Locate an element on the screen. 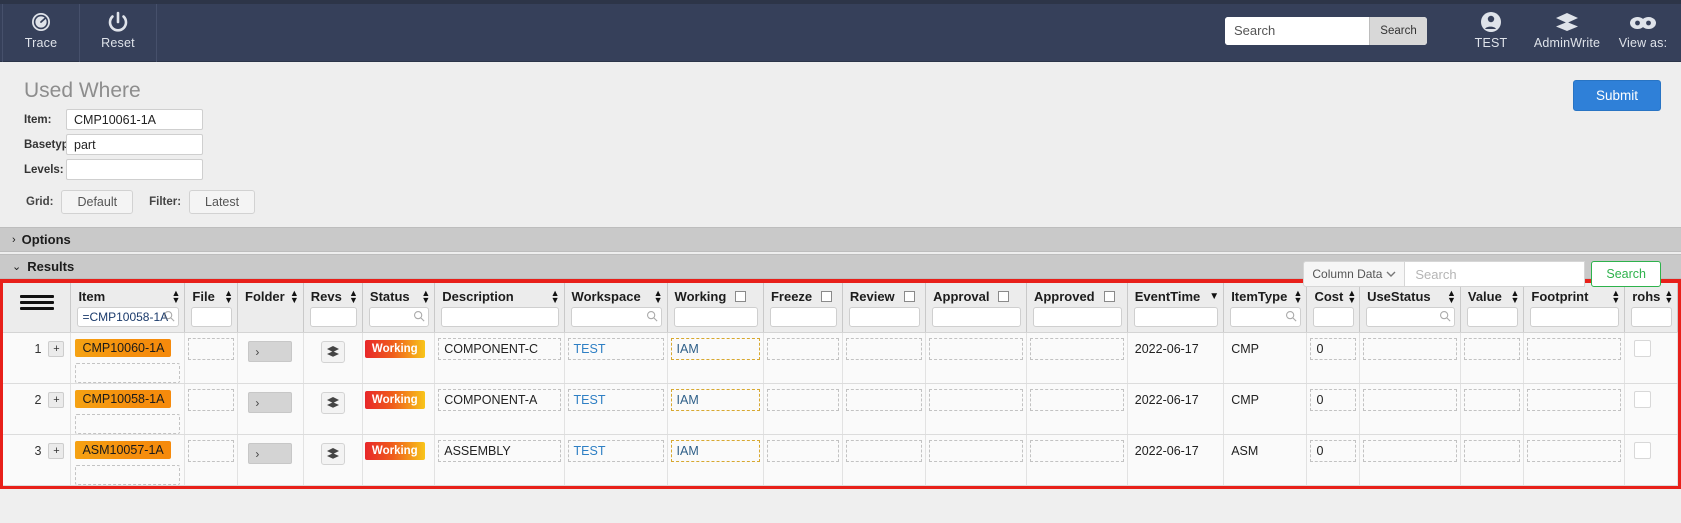 This screenshot has width=1681, height=523. cell-item: CMP10060-1A is located at coordinates (128, 358).